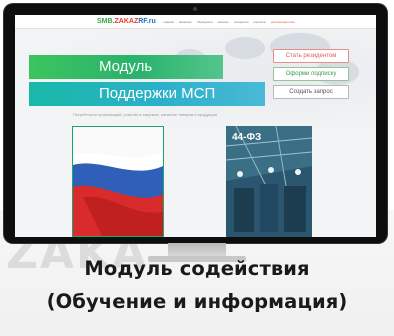 The width and height of the screenshot is (394, 336). I want to click on caption-line-2: (Обучение и информация), so click(197, 301).